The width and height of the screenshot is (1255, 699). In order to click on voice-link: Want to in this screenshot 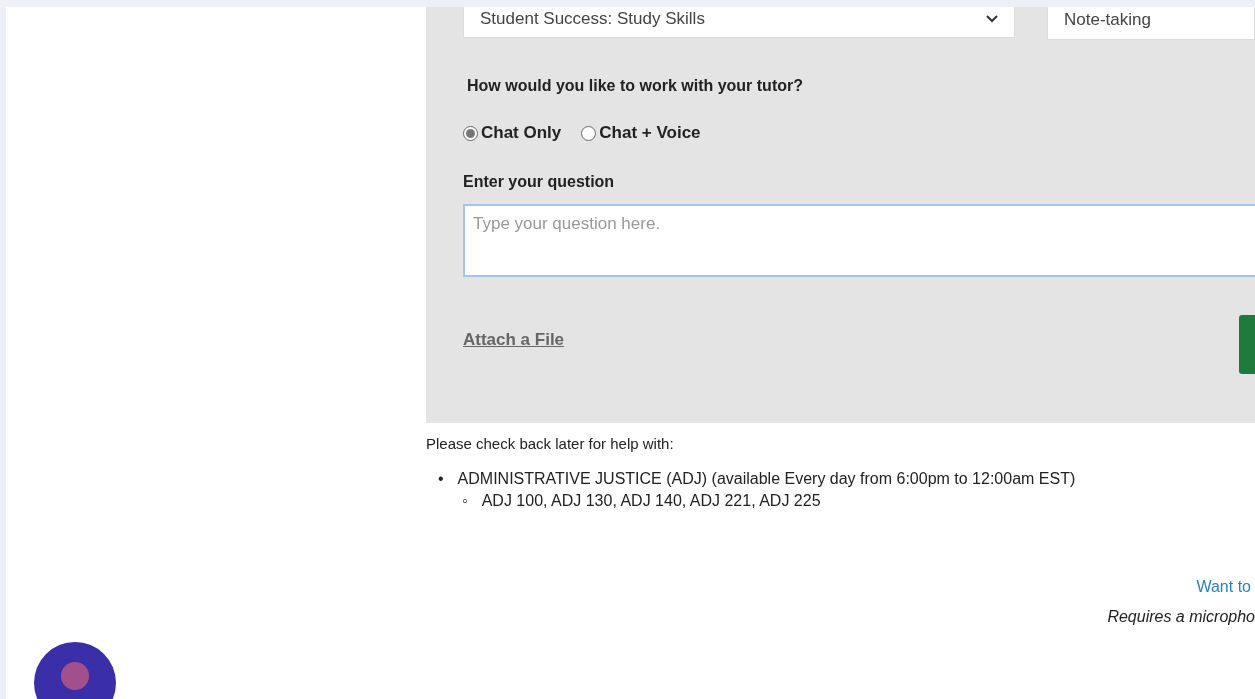, I will do `click(1223, 587)`.